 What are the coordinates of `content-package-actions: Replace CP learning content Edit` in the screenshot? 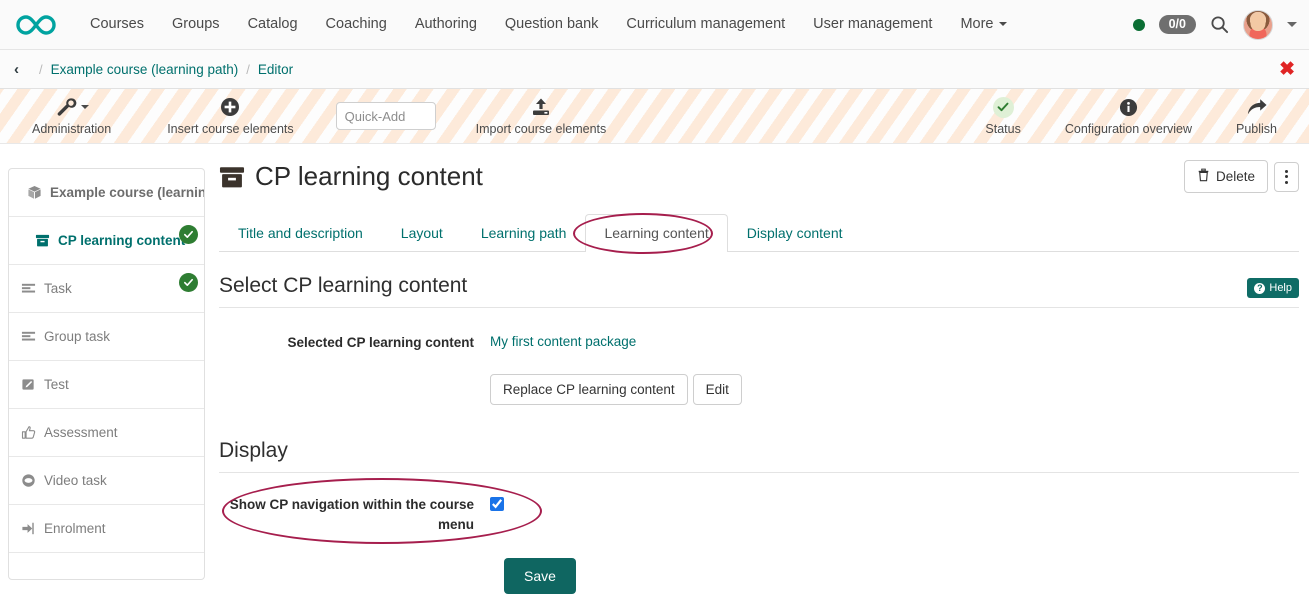 It's located at (894, 389).